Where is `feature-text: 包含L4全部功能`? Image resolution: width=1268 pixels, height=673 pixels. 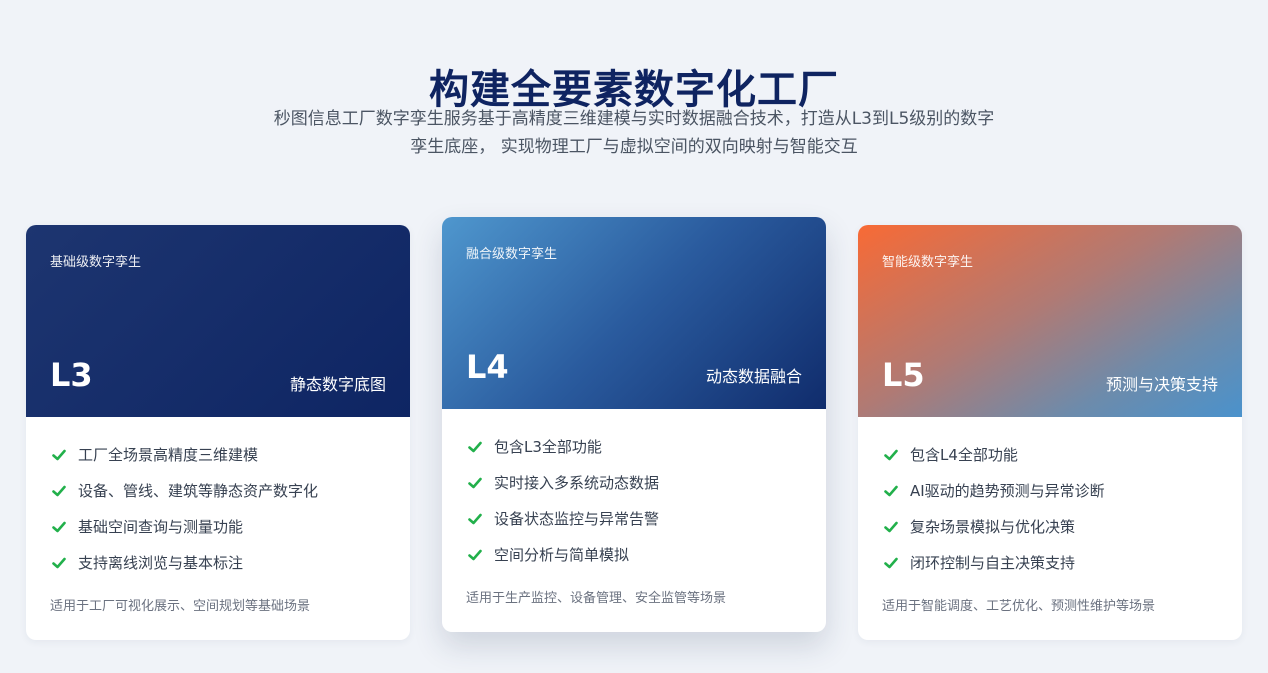
feature-text: 包含L4全部功能 is located at coordinates (964, 455).